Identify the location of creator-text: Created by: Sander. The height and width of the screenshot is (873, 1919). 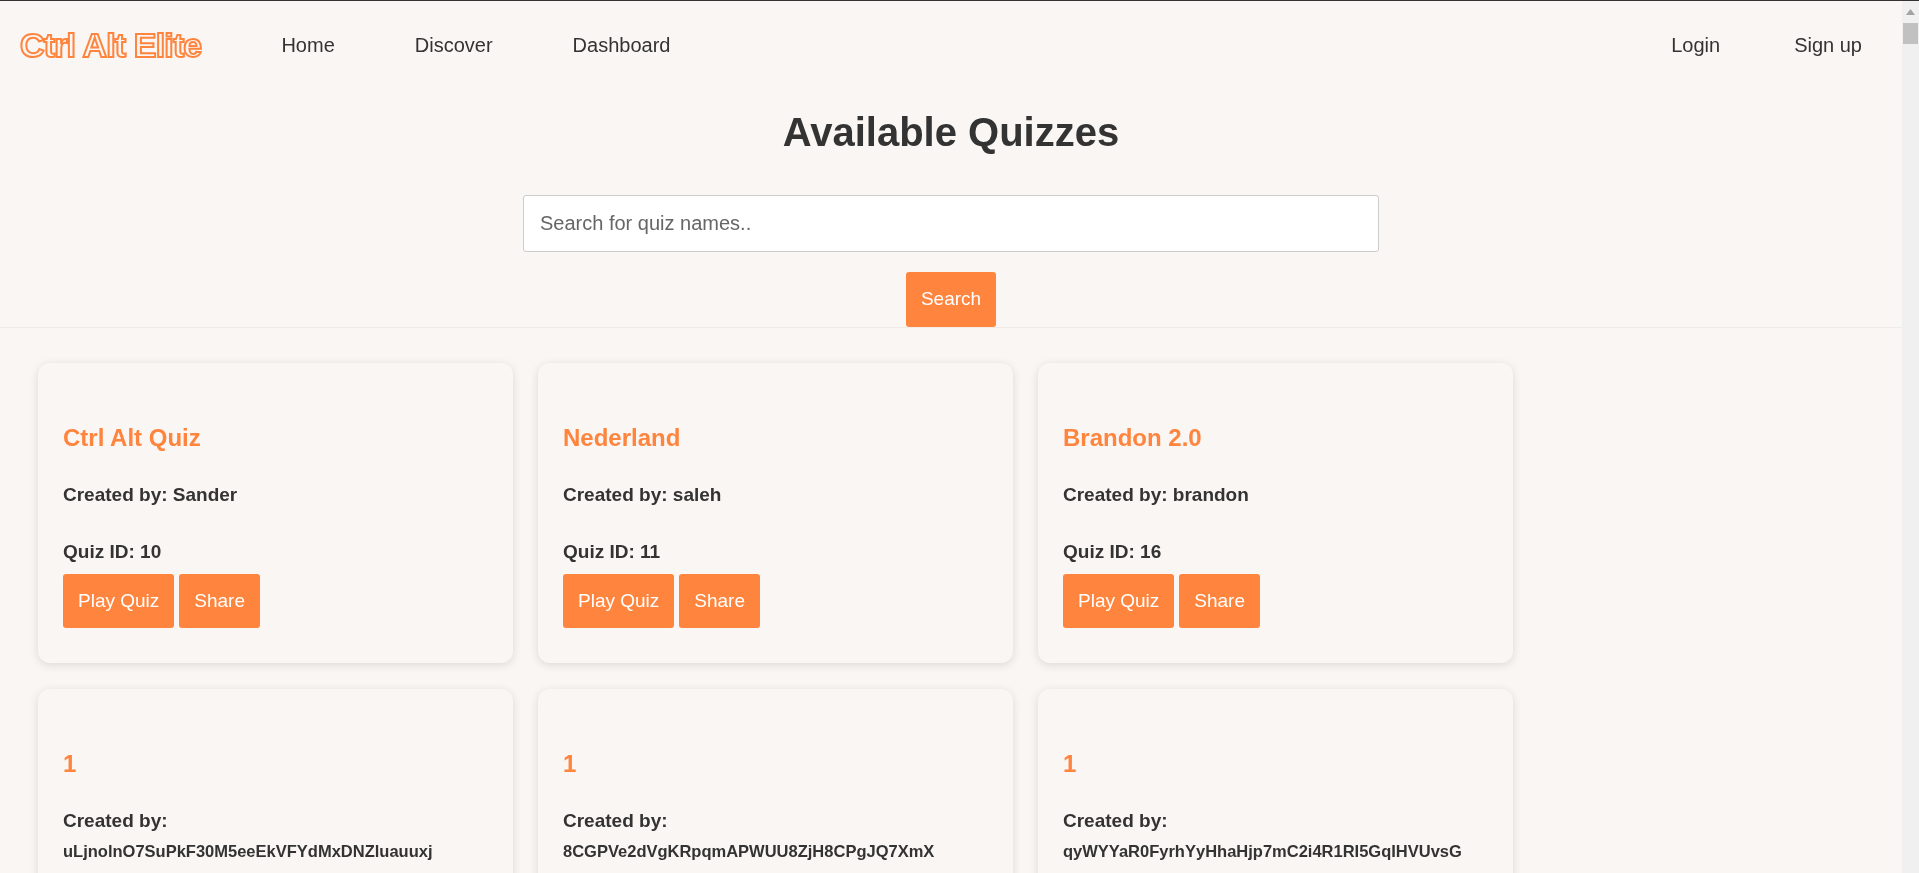
(151, 495).